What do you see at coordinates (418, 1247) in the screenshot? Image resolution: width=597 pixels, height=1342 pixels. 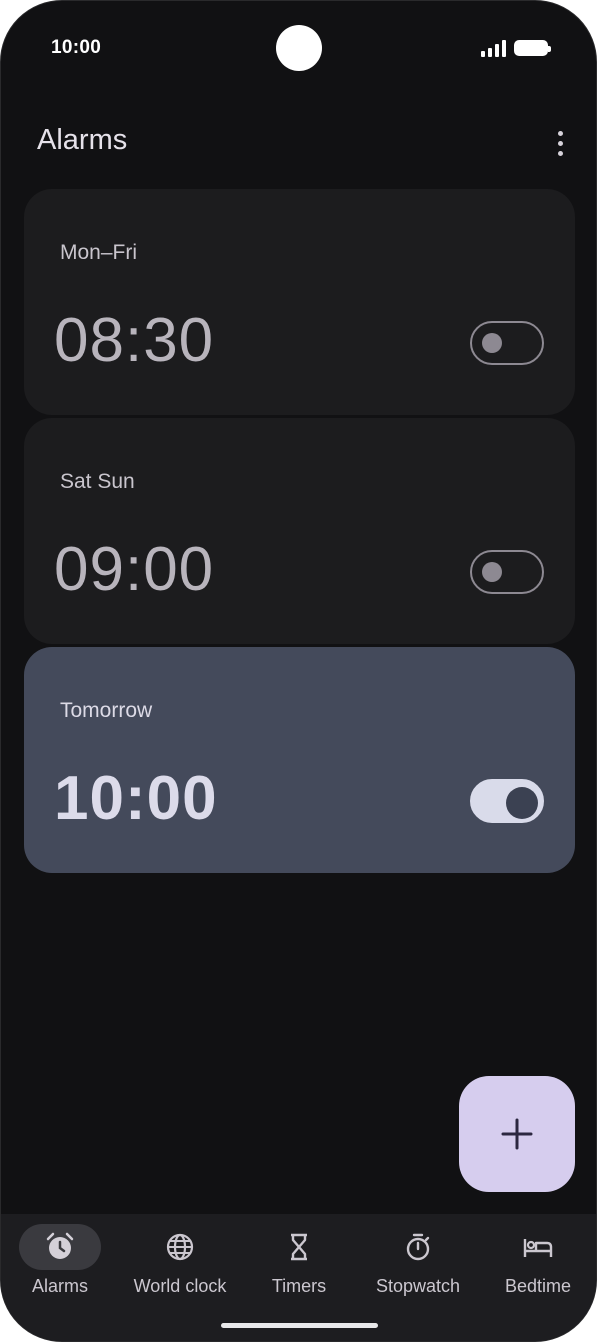 I see `stopwatch-icon` at bounding box center [418, 1247].